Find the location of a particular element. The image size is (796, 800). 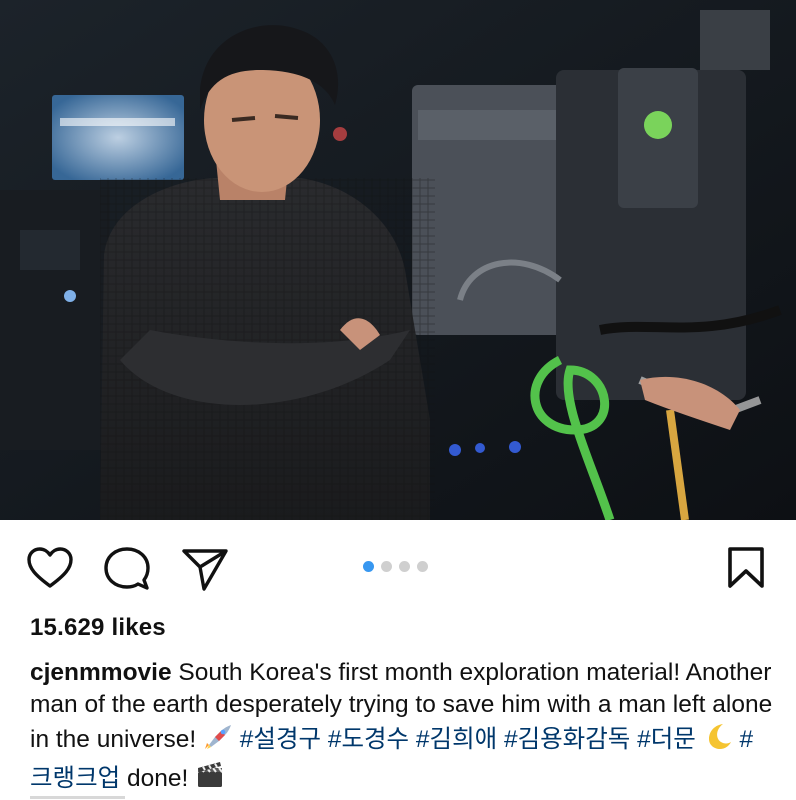

crescent-moon-emoji is located at coordinates (718, 740).